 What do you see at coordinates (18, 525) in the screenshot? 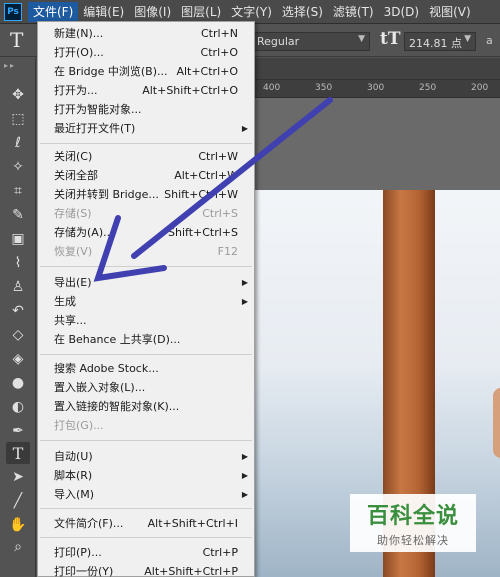
I see `hand-tool-icon: ✋` at bounding box center [18, 525].